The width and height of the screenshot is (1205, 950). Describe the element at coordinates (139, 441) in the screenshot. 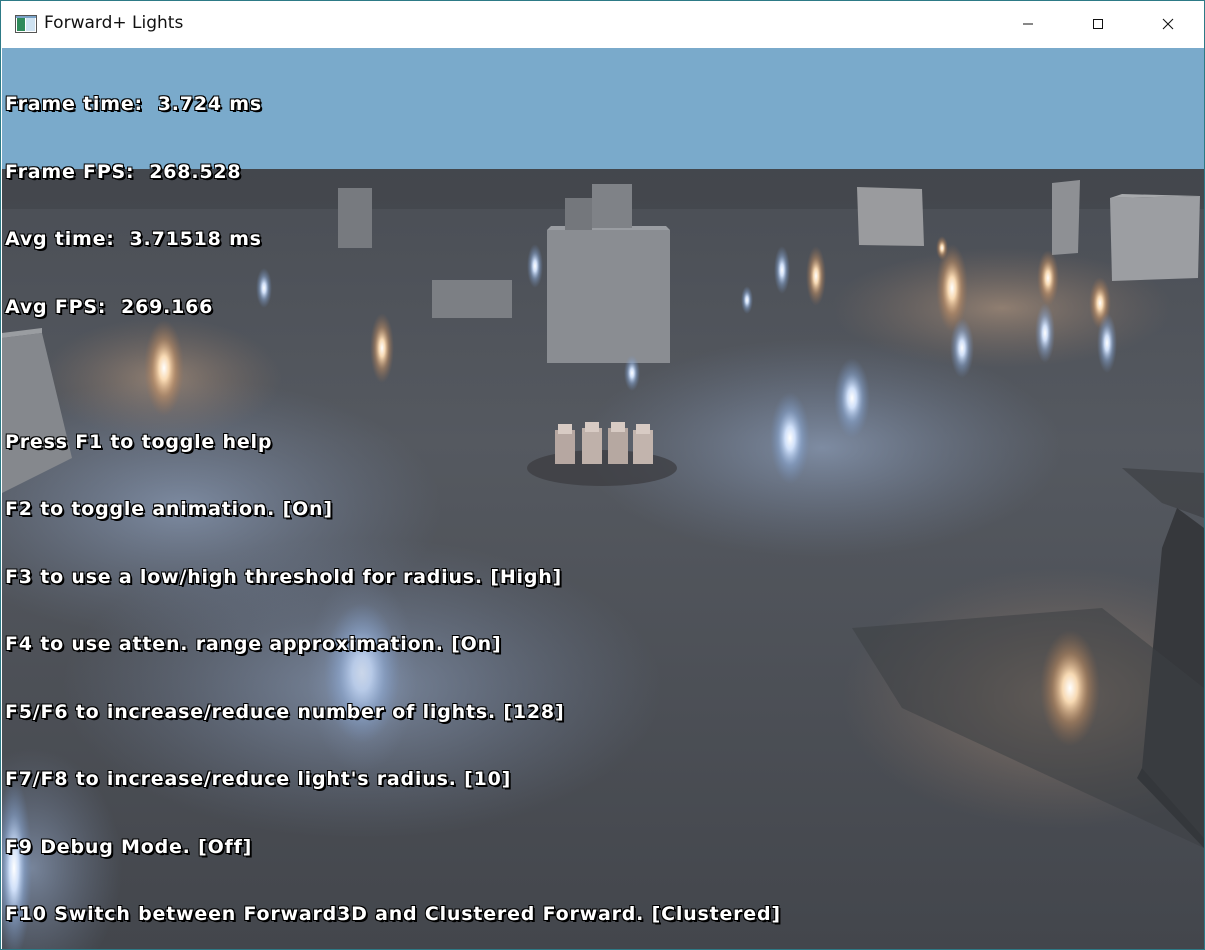

I see `help-line: Press F1 to toggle help` at that location.